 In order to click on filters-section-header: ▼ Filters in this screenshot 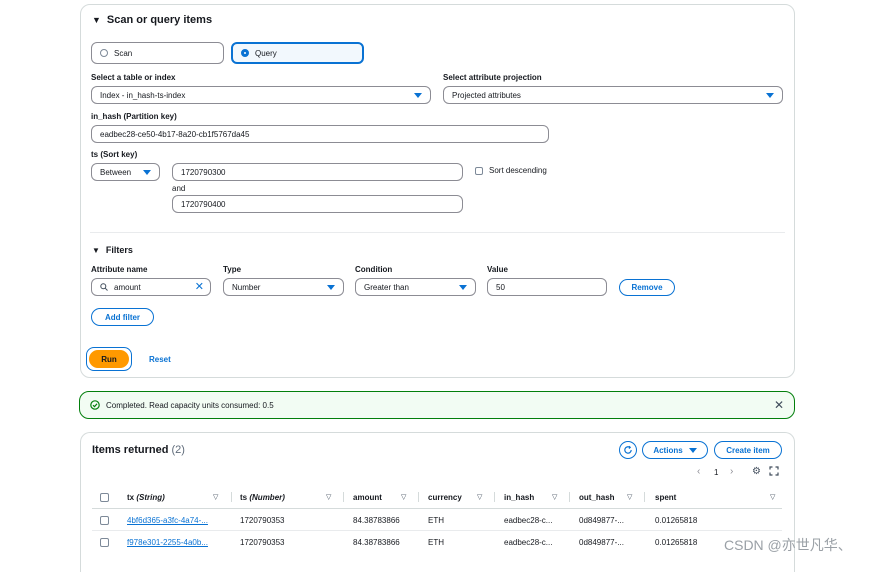, I will do `click(112, 250)`.